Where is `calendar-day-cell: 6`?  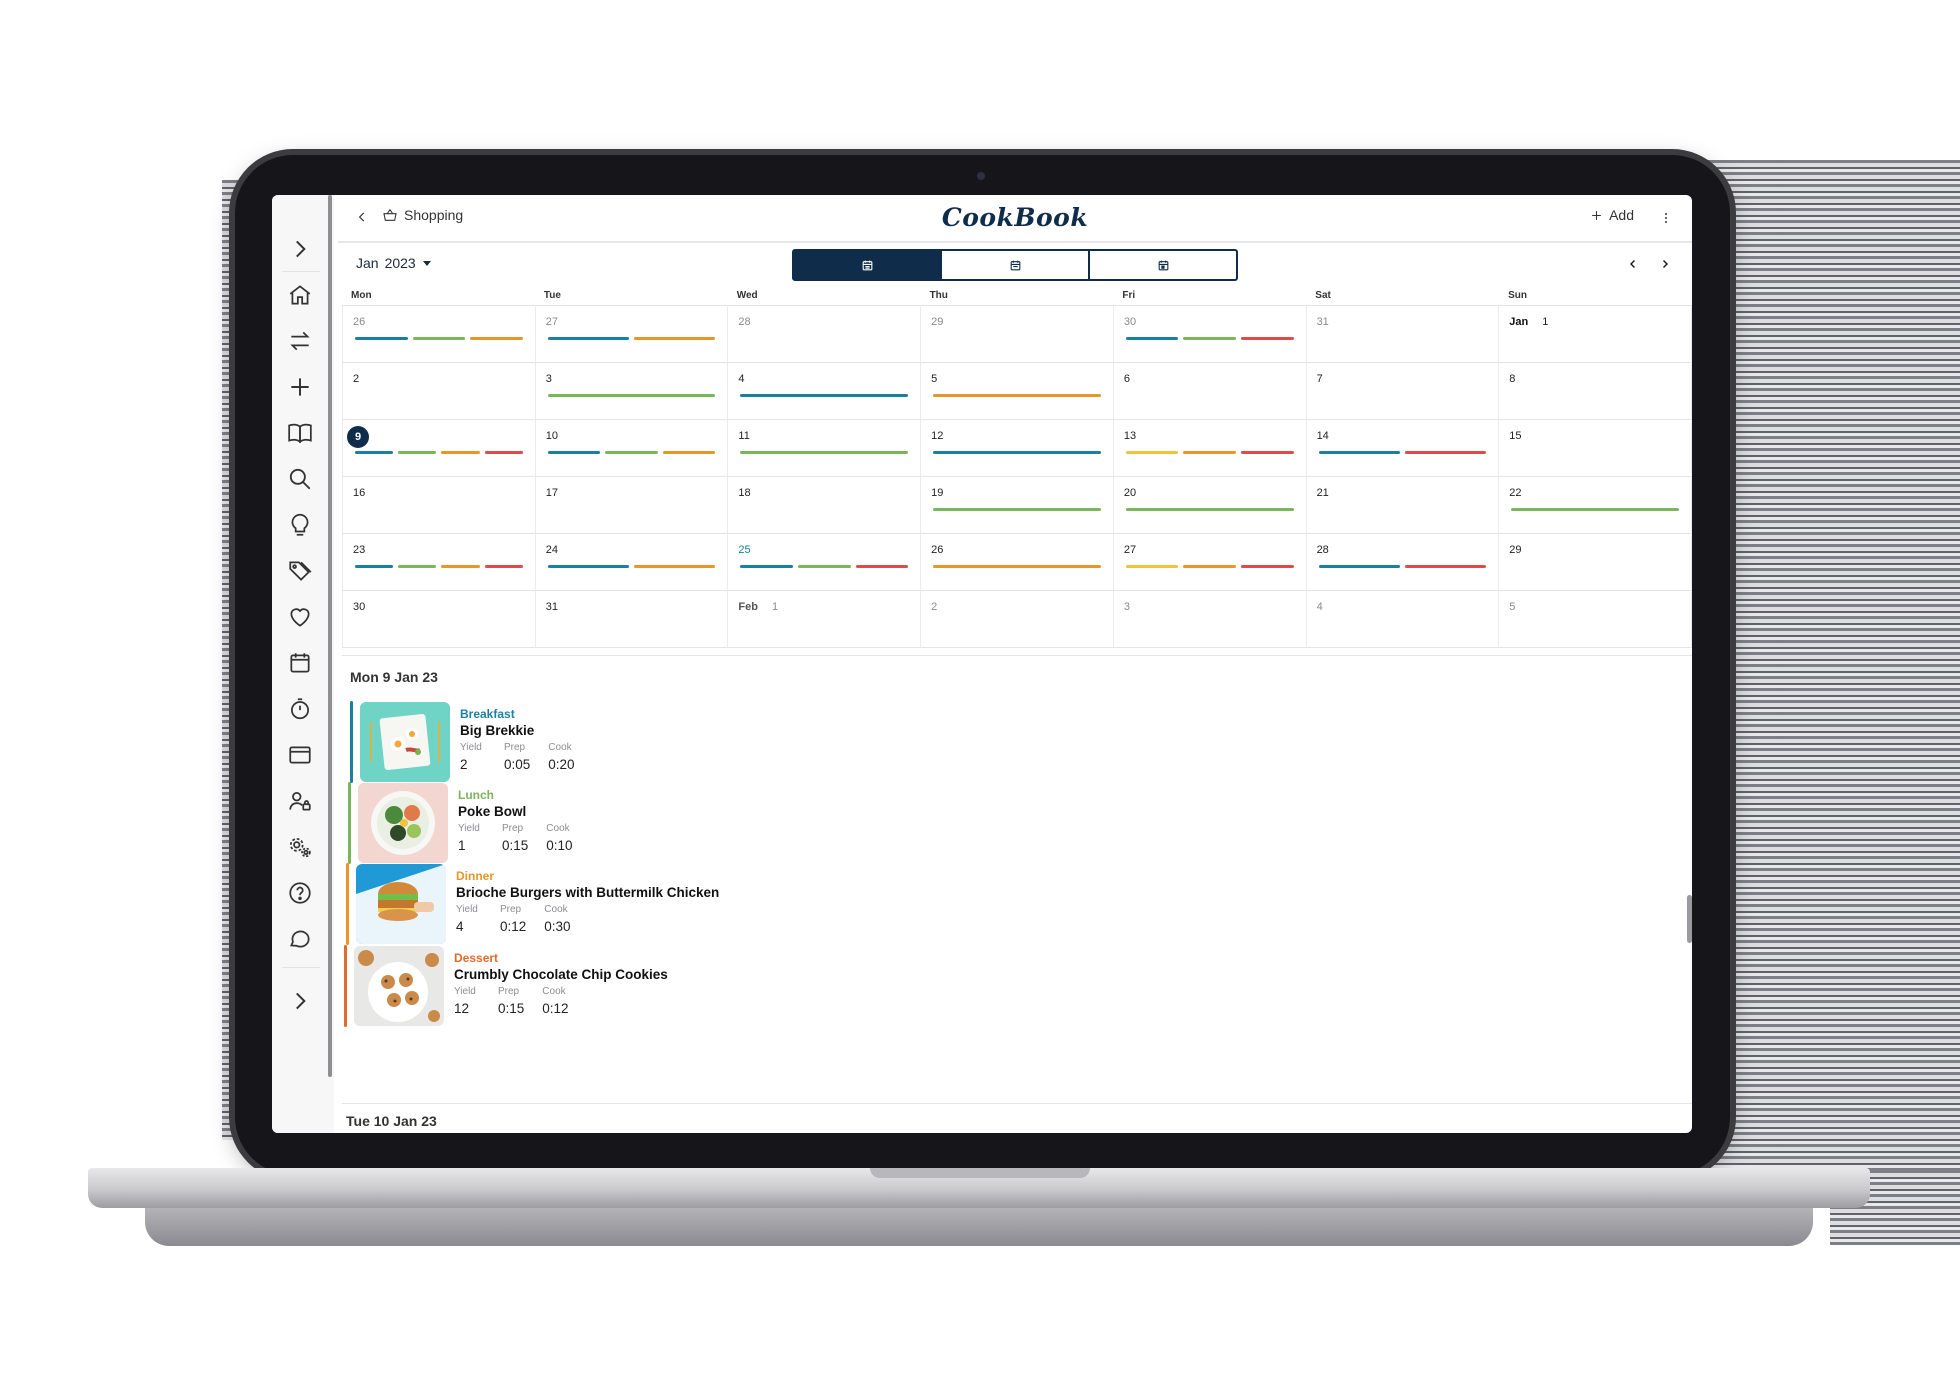 calendar-day-cell: 6 is located at coordinates (1210, 391).